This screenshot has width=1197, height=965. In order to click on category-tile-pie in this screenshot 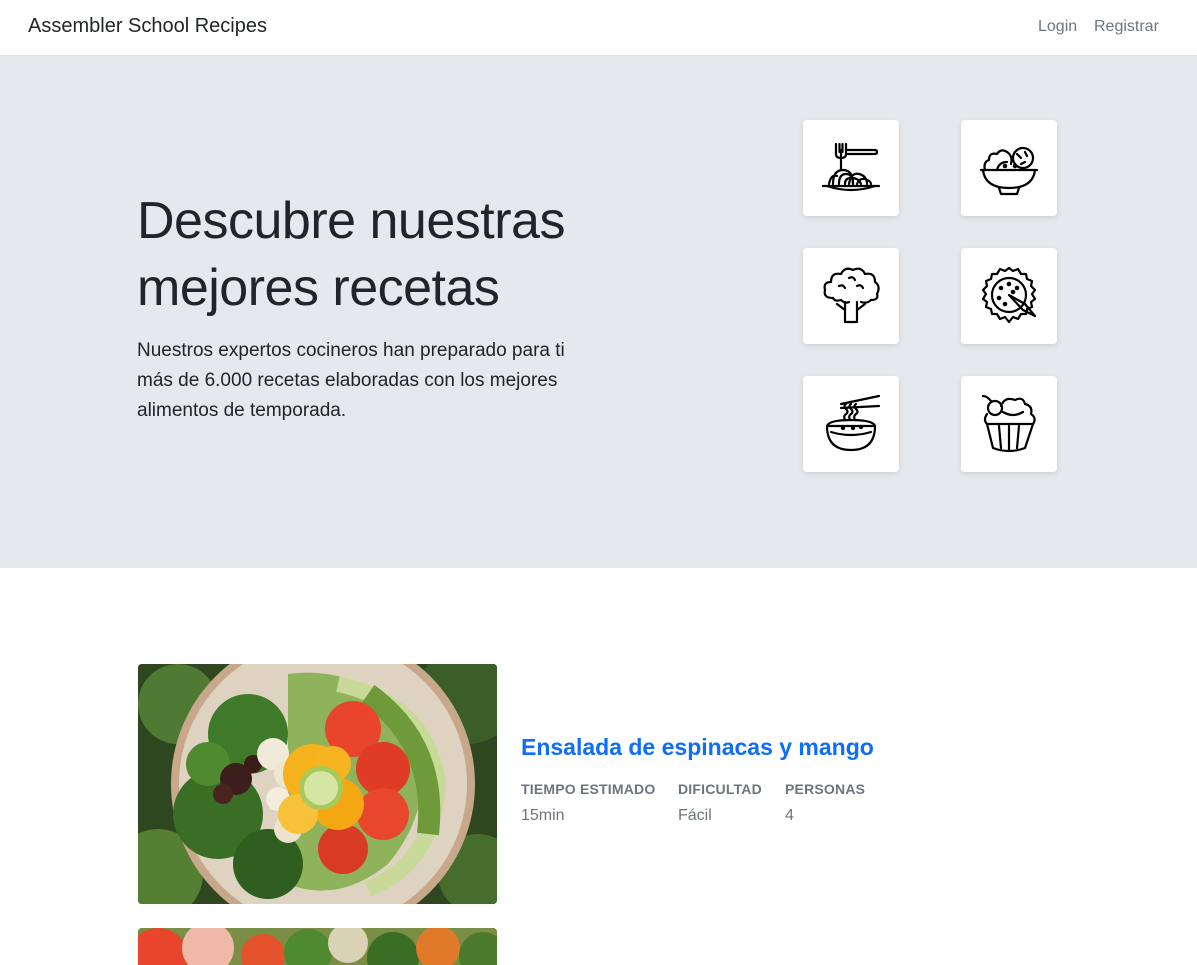, I will do `click(1009, 296)`.